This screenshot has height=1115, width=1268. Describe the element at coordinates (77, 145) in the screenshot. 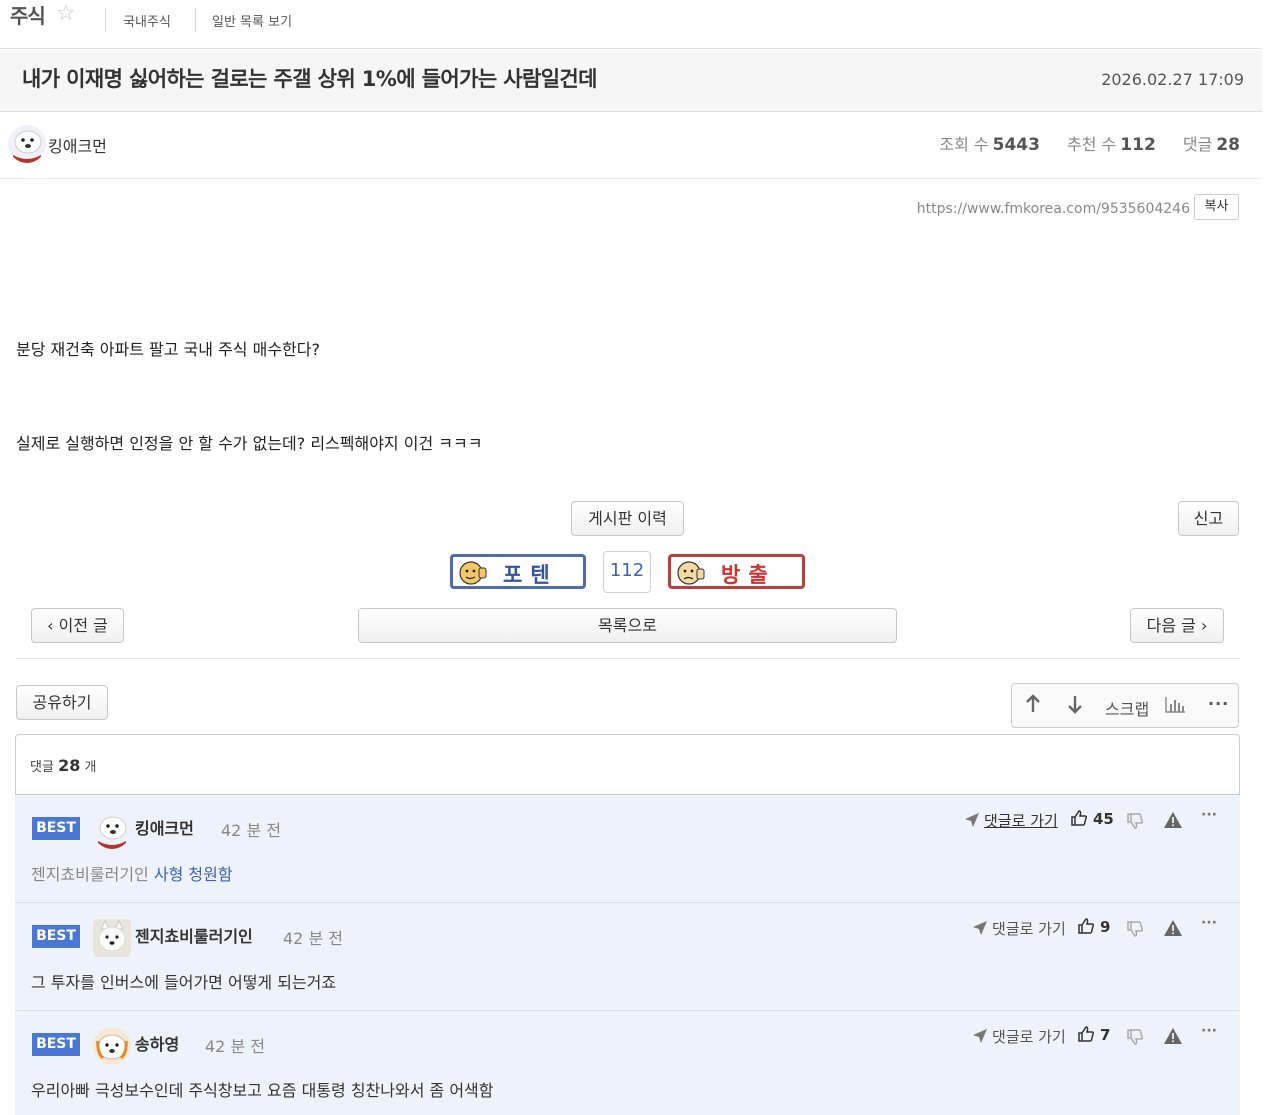

I see `author-name: 킹애크먼` at that location.